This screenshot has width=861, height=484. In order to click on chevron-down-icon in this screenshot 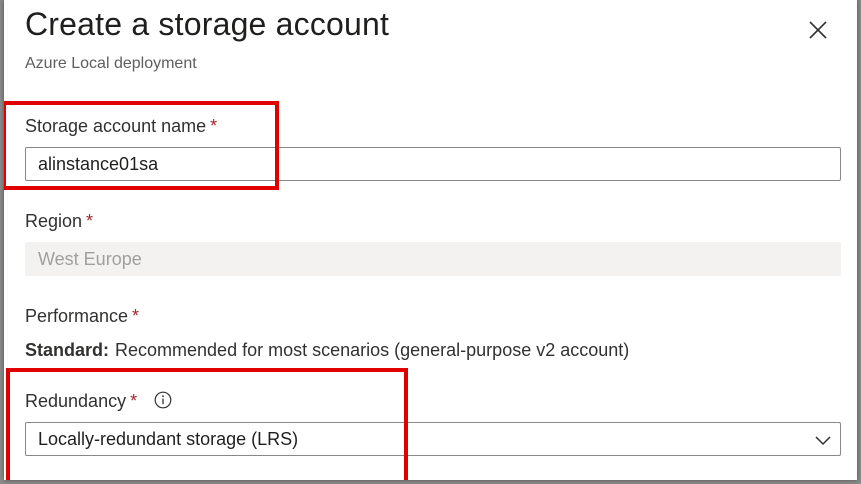, I will do `click(823, 441)`.